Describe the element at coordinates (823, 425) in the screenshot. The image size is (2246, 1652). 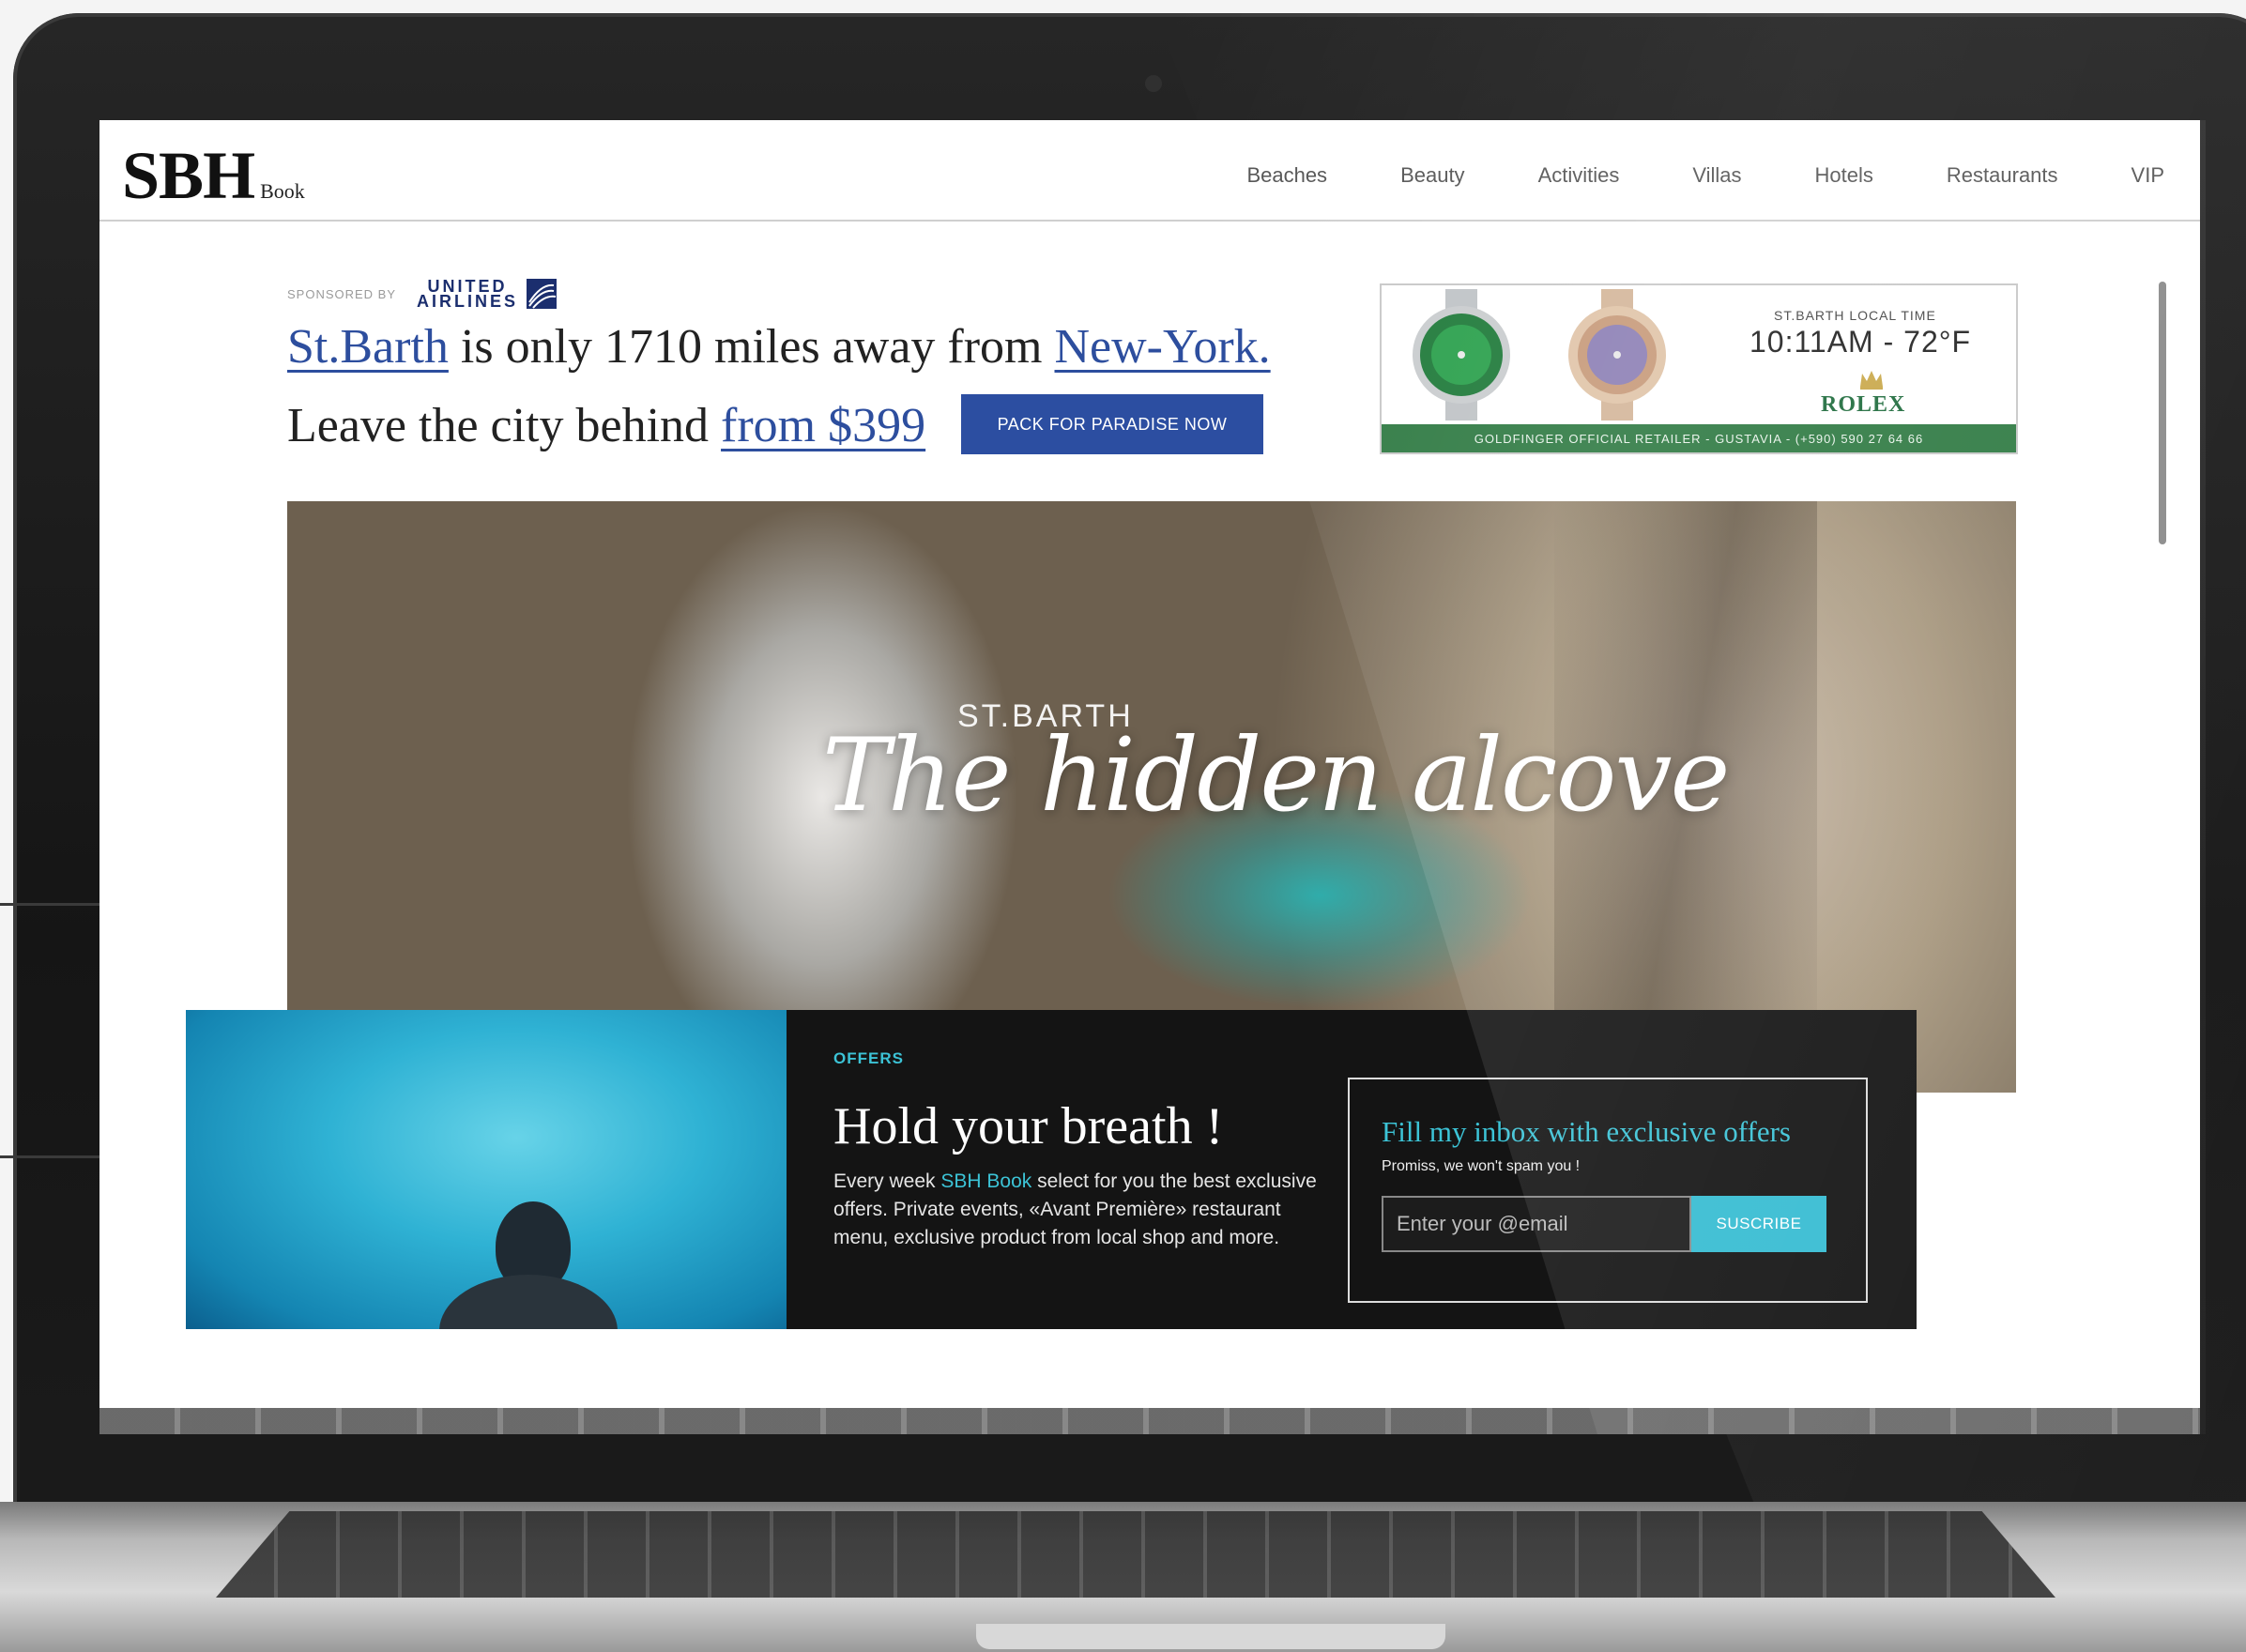
I see `link-from-price: from $399` at that location.